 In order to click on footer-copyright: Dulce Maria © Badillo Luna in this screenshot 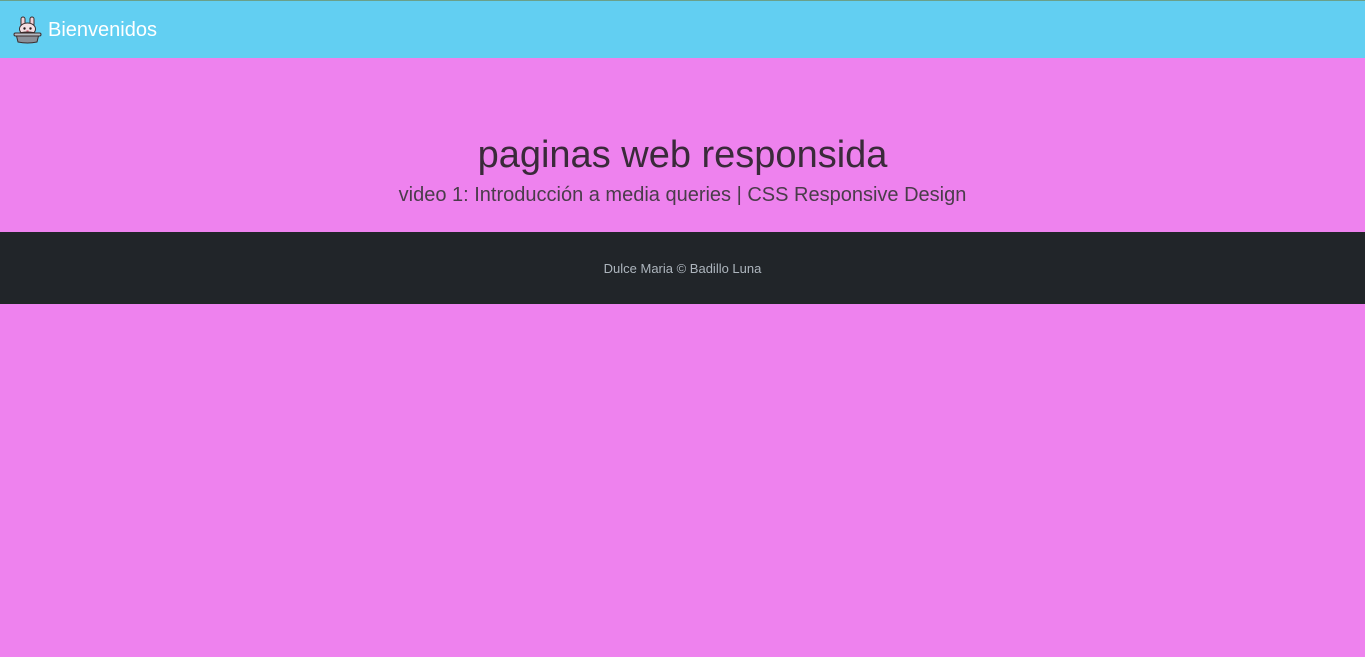, I will do `click(682, 268)`.